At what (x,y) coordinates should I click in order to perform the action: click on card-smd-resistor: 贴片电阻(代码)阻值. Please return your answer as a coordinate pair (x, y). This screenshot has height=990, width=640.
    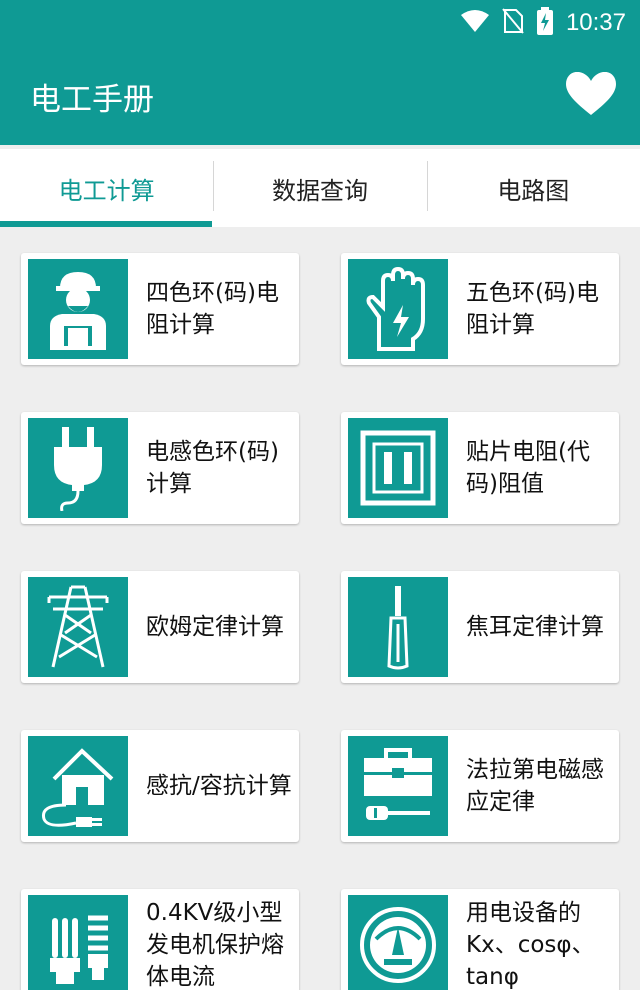
    Looking at the image, I should click on (480, 468).